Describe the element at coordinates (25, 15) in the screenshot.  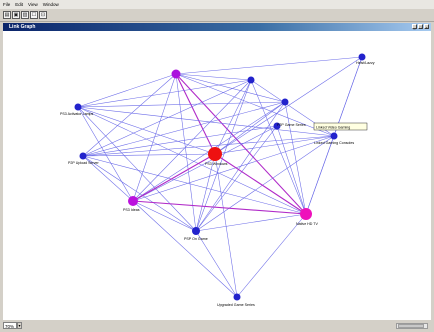
I see `layout-icon: ▥` at that location.